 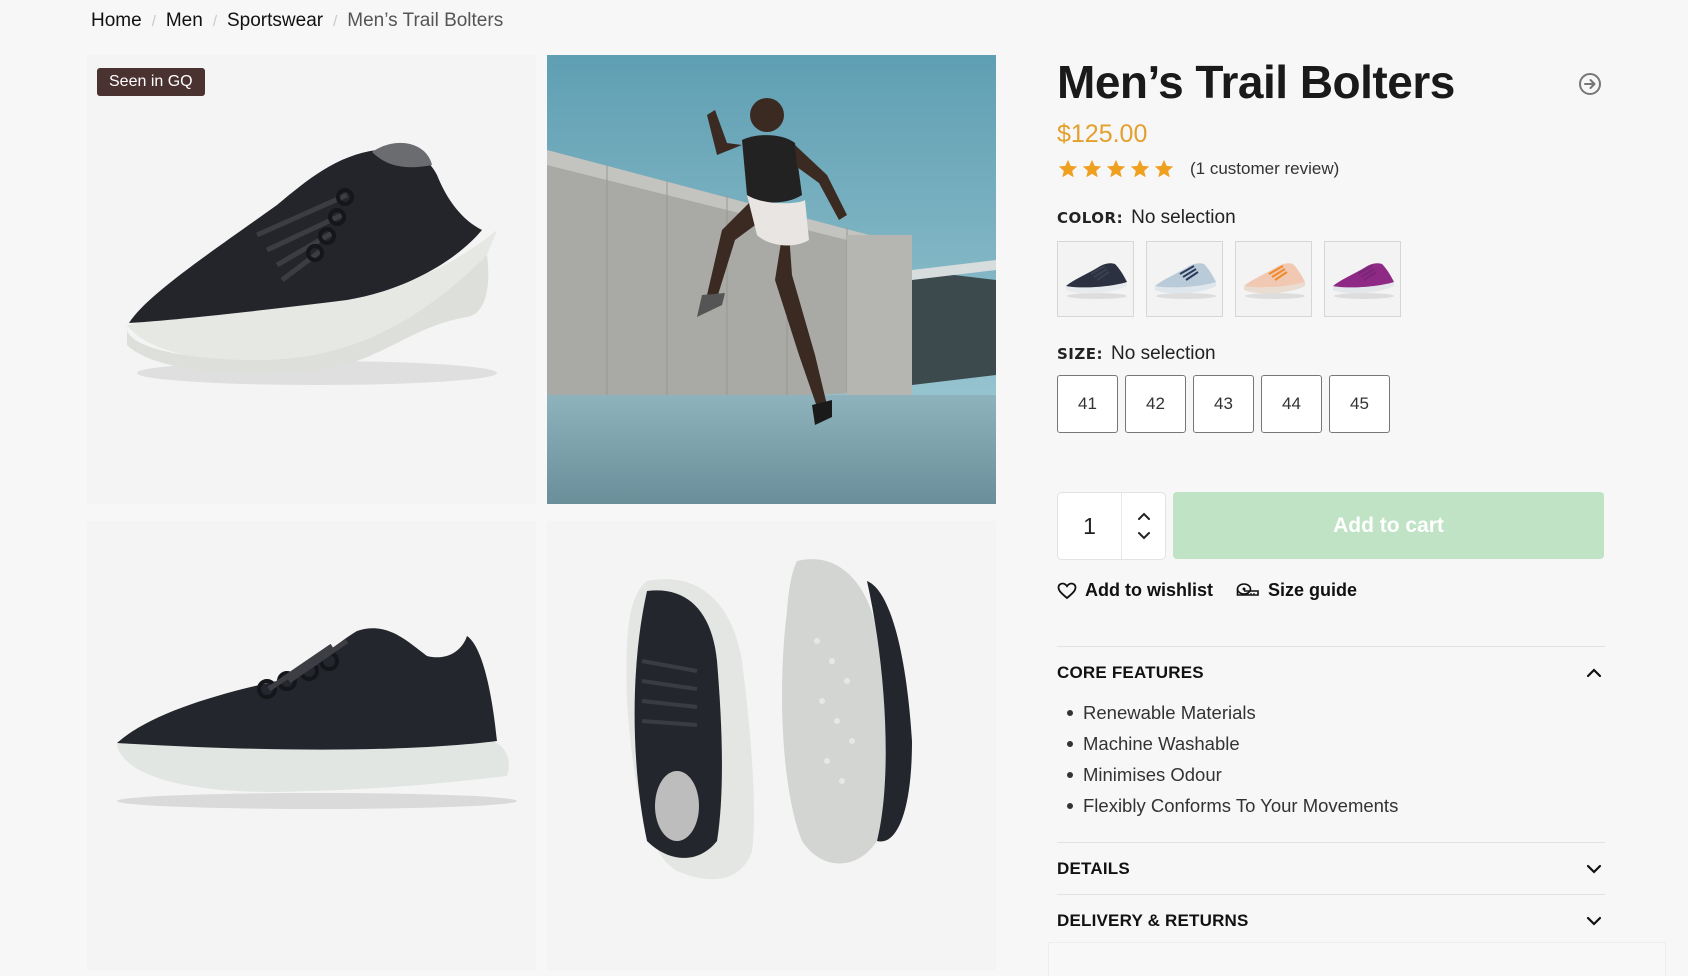 What do you see at coordinates (1143, 526) in the screenshot?
I see `quantity-arrows` at bounding box center [1143, 526].